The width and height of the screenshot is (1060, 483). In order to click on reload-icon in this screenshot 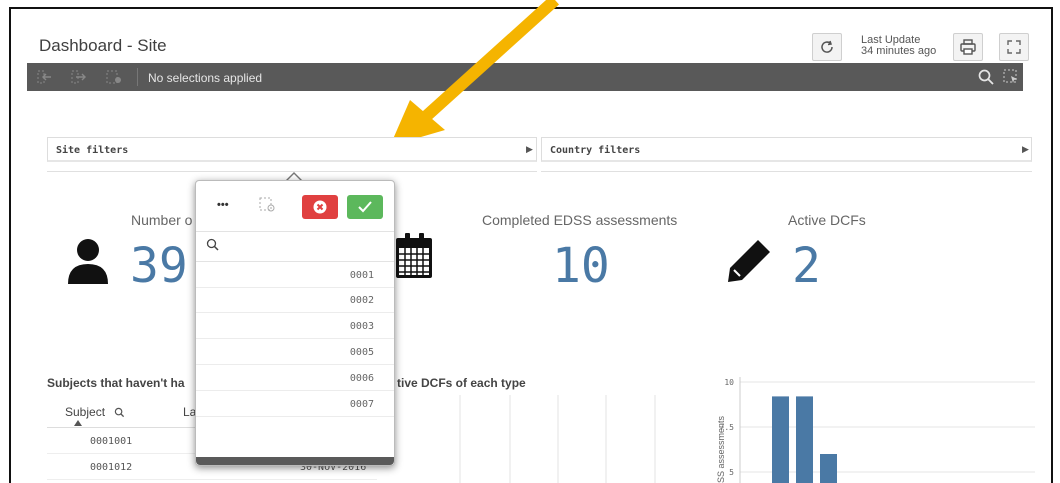, I will do `click(827, 46)`.